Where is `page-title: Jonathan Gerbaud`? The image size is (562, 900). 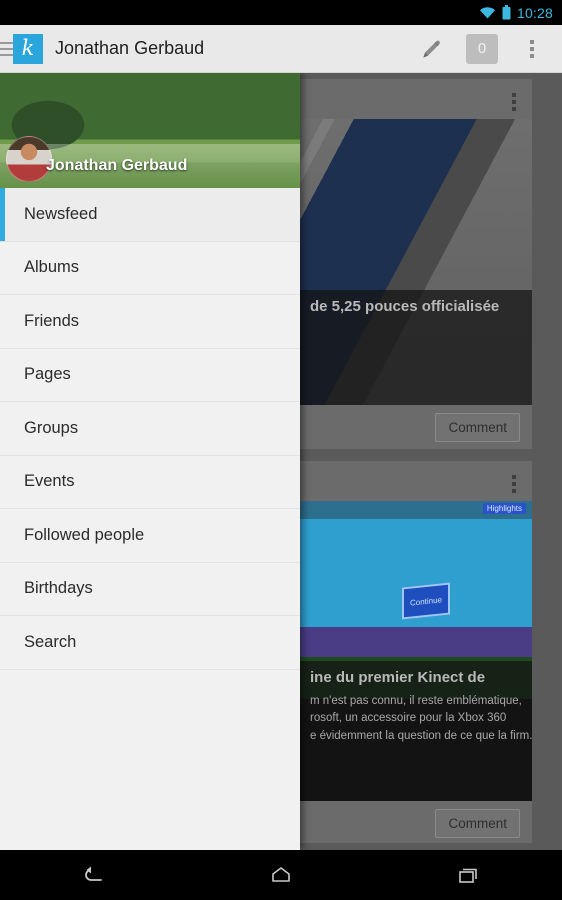 page-title: Jonathan Gerbaud is located at coordinates (130, 48).